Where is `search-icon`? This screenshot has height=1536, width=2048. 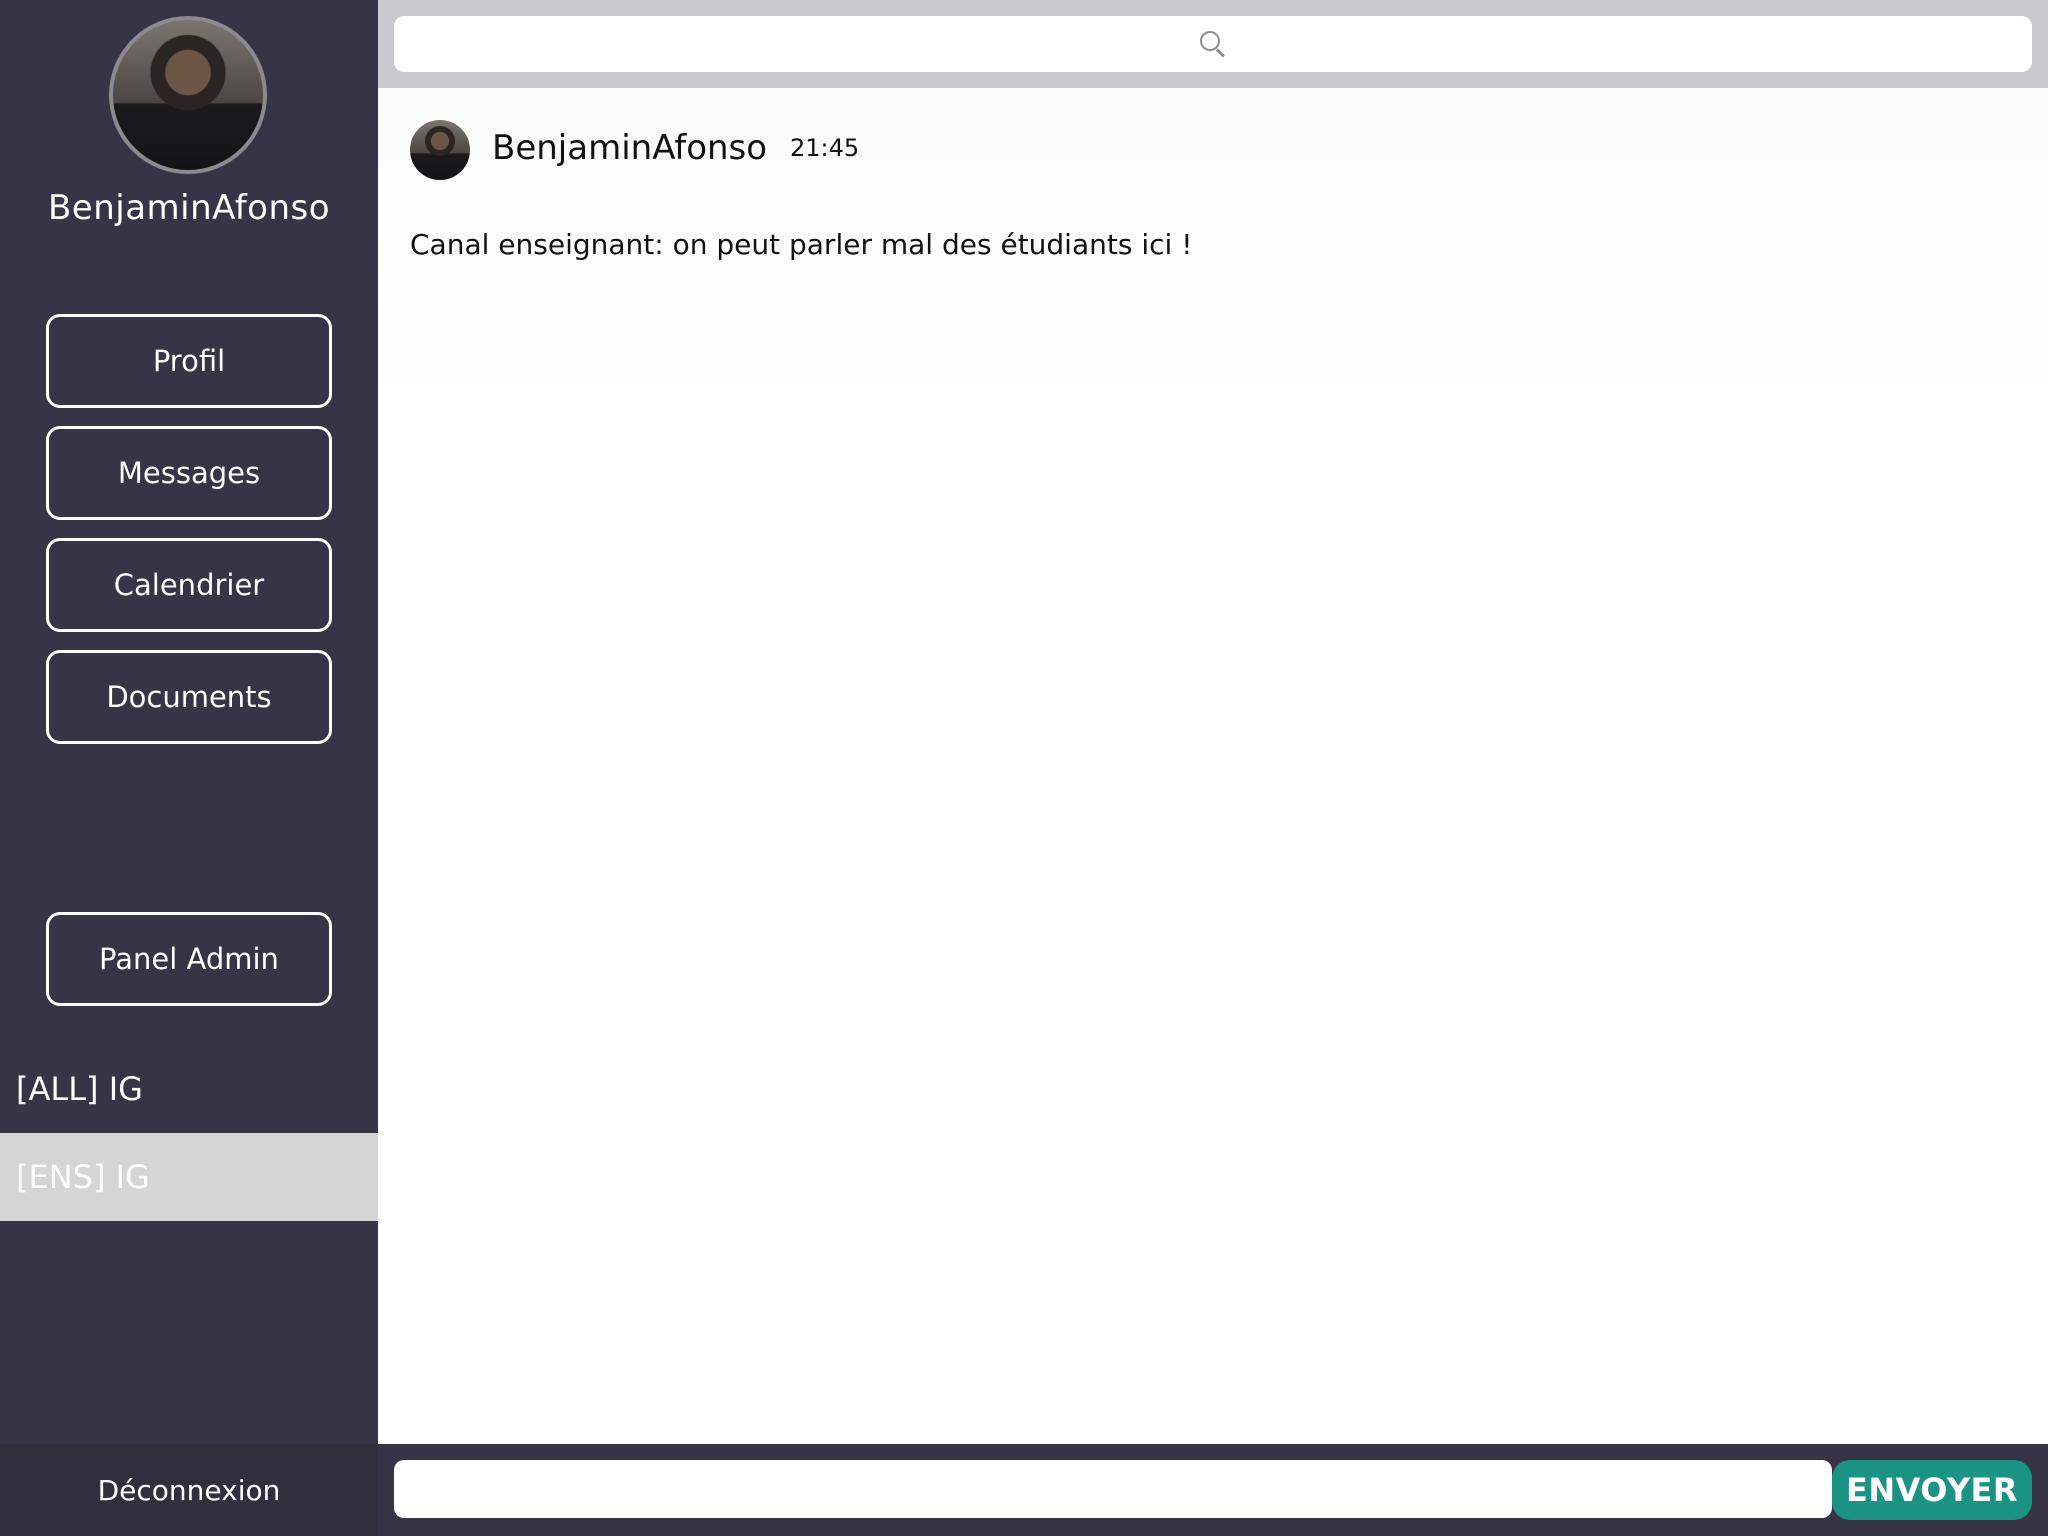 search-icon is located at coordinates (1213, 44).